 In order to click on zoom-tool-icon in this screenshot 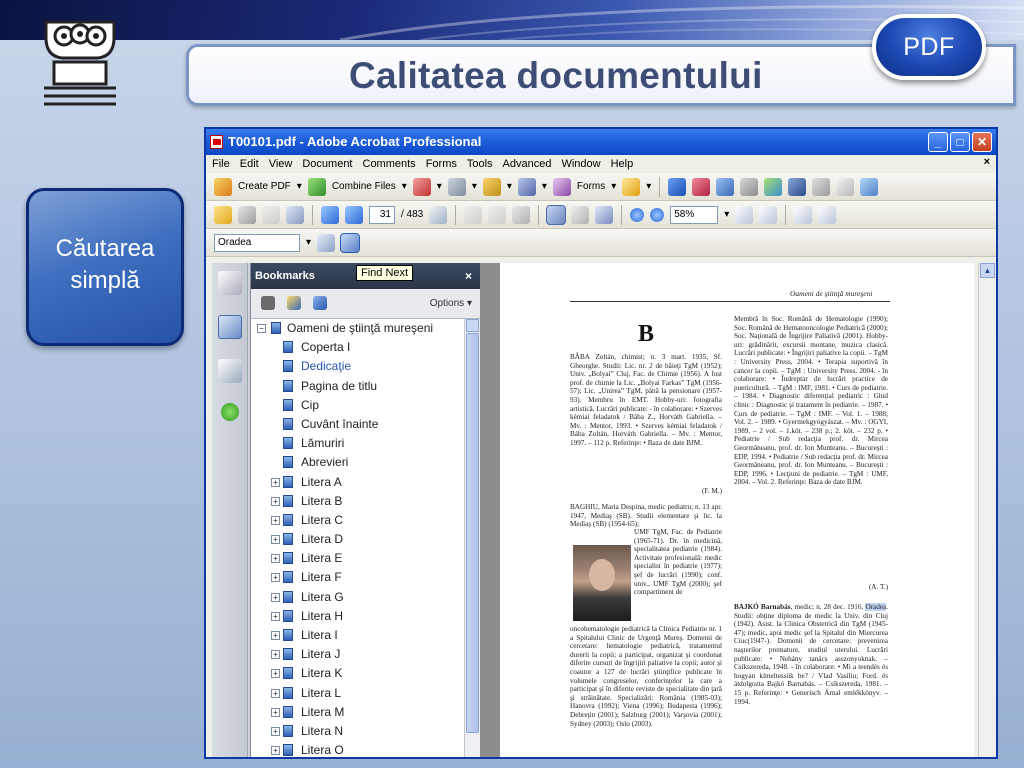, I will do `click(604, 214)`.